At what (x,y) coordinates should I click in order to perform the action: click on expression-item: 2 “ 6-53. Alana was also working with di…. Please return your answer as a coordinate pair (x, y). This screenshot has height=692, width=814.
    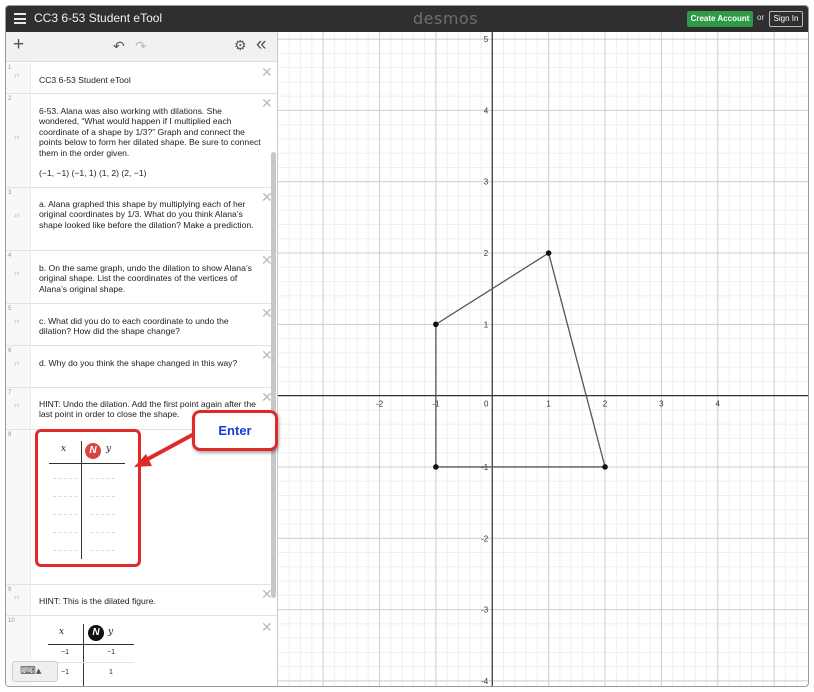
    Looking at the image, I should click on (141, 141).